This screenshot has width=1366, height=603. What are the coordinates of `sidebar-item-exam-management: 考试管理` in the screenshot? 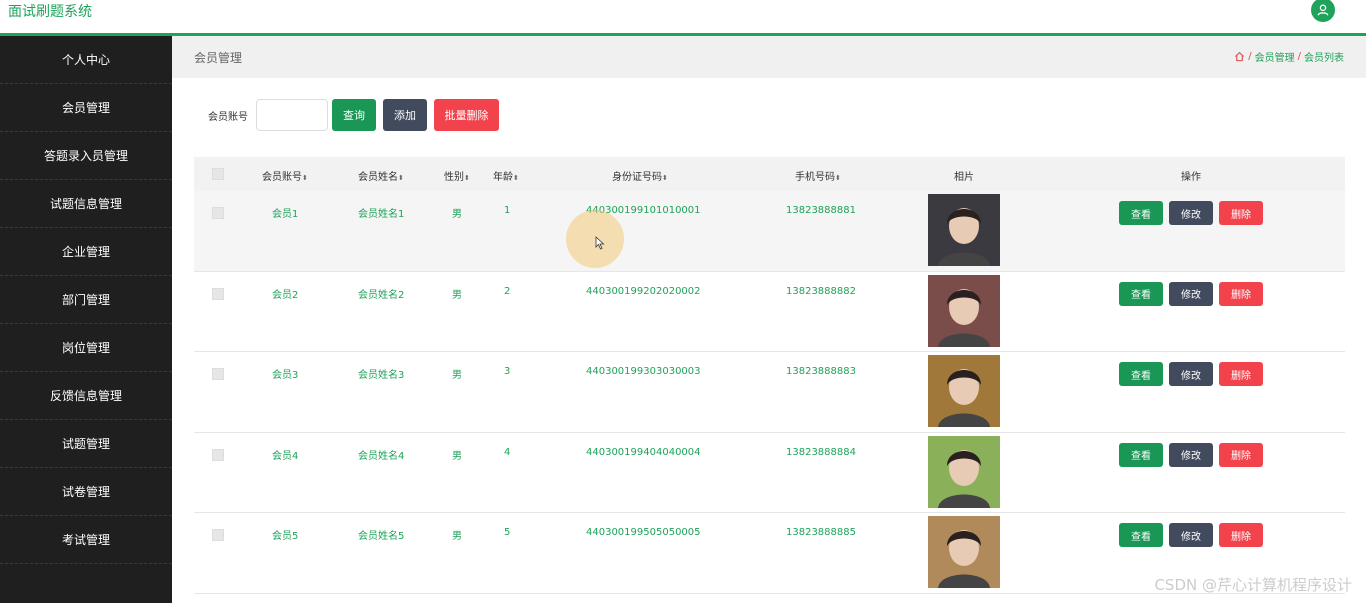 It's located at (86, 540).